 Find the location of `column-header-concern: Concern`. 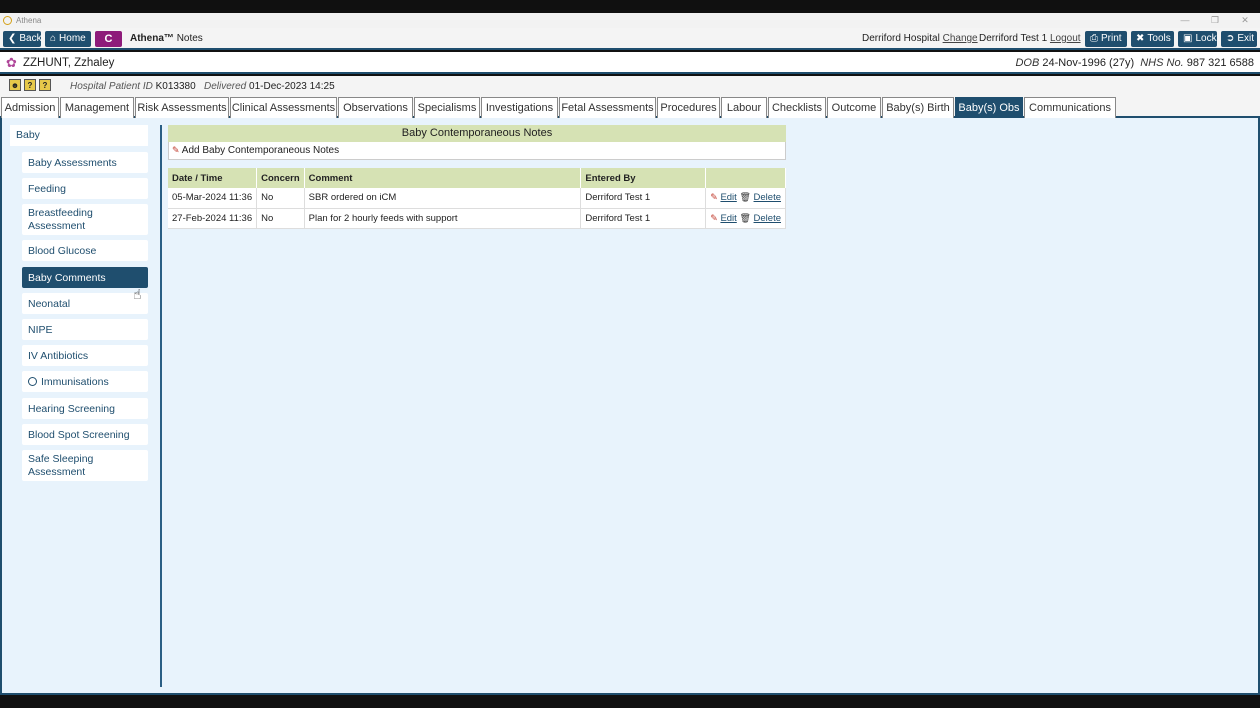

column-header-concern: Concern is located at coordinates (280, 178).